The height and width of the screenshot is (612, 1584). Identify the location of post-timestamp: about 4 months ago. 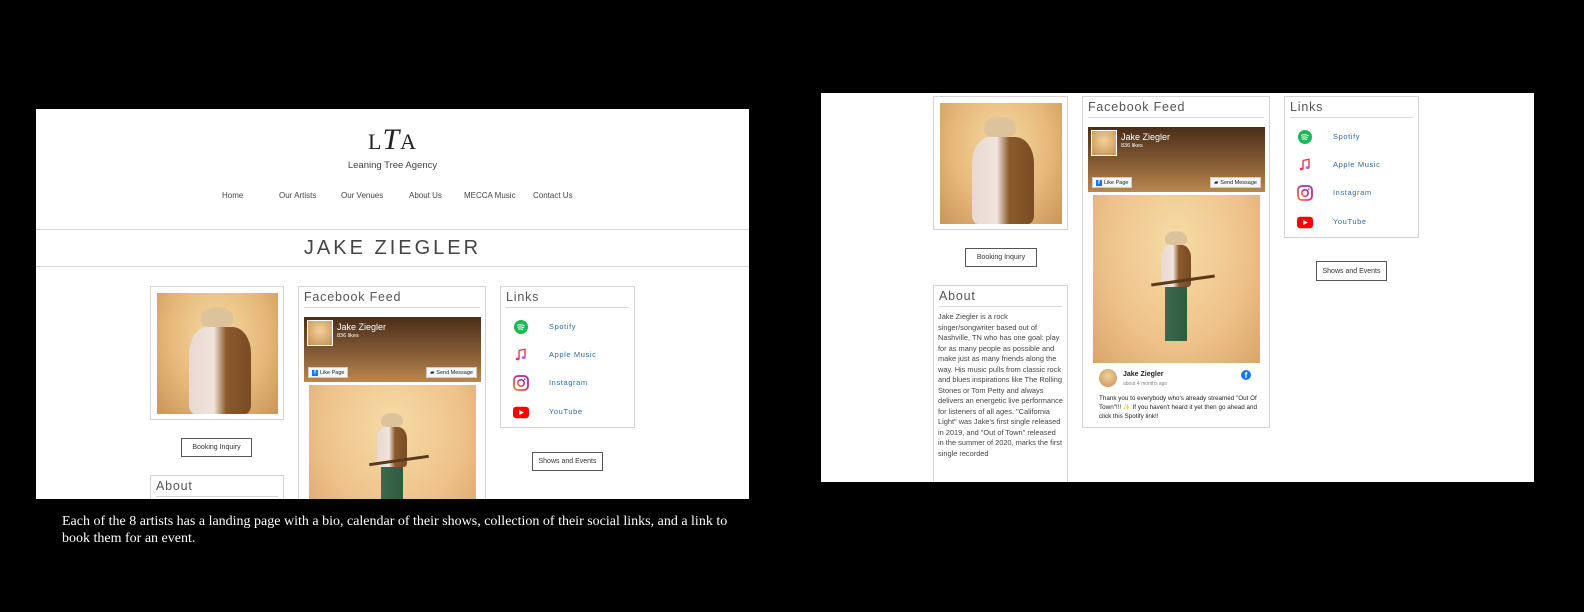
(1145, 384).